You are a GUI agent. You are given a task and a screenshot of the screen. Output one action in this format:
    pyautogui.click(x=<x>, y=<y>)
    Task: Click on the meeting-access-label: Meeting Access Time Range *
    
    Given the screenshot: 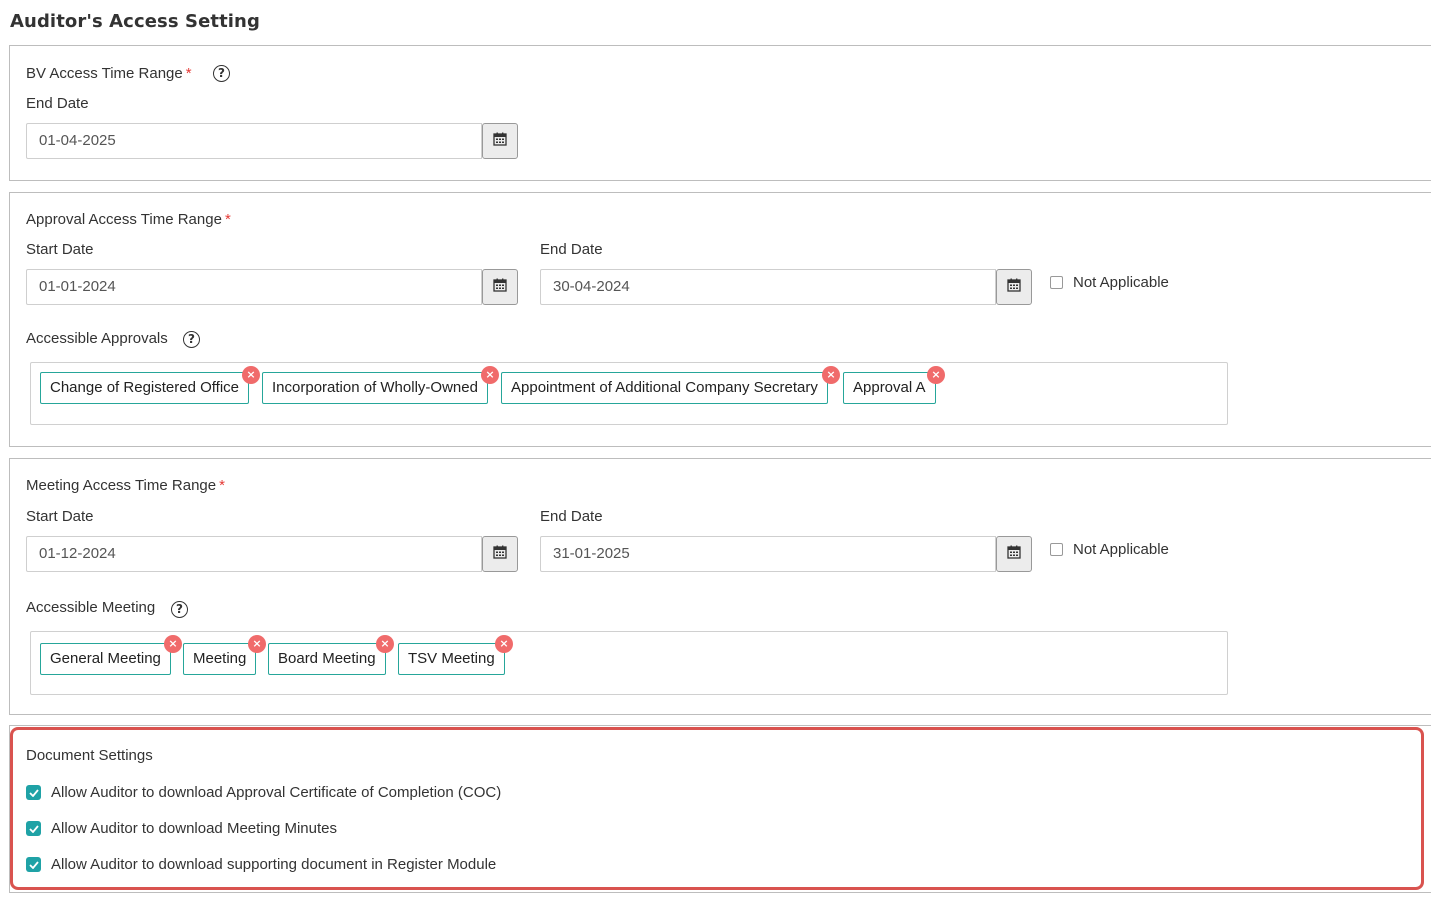 What is the action you would take?
    pyautogui.click(x=125, y=485)
    